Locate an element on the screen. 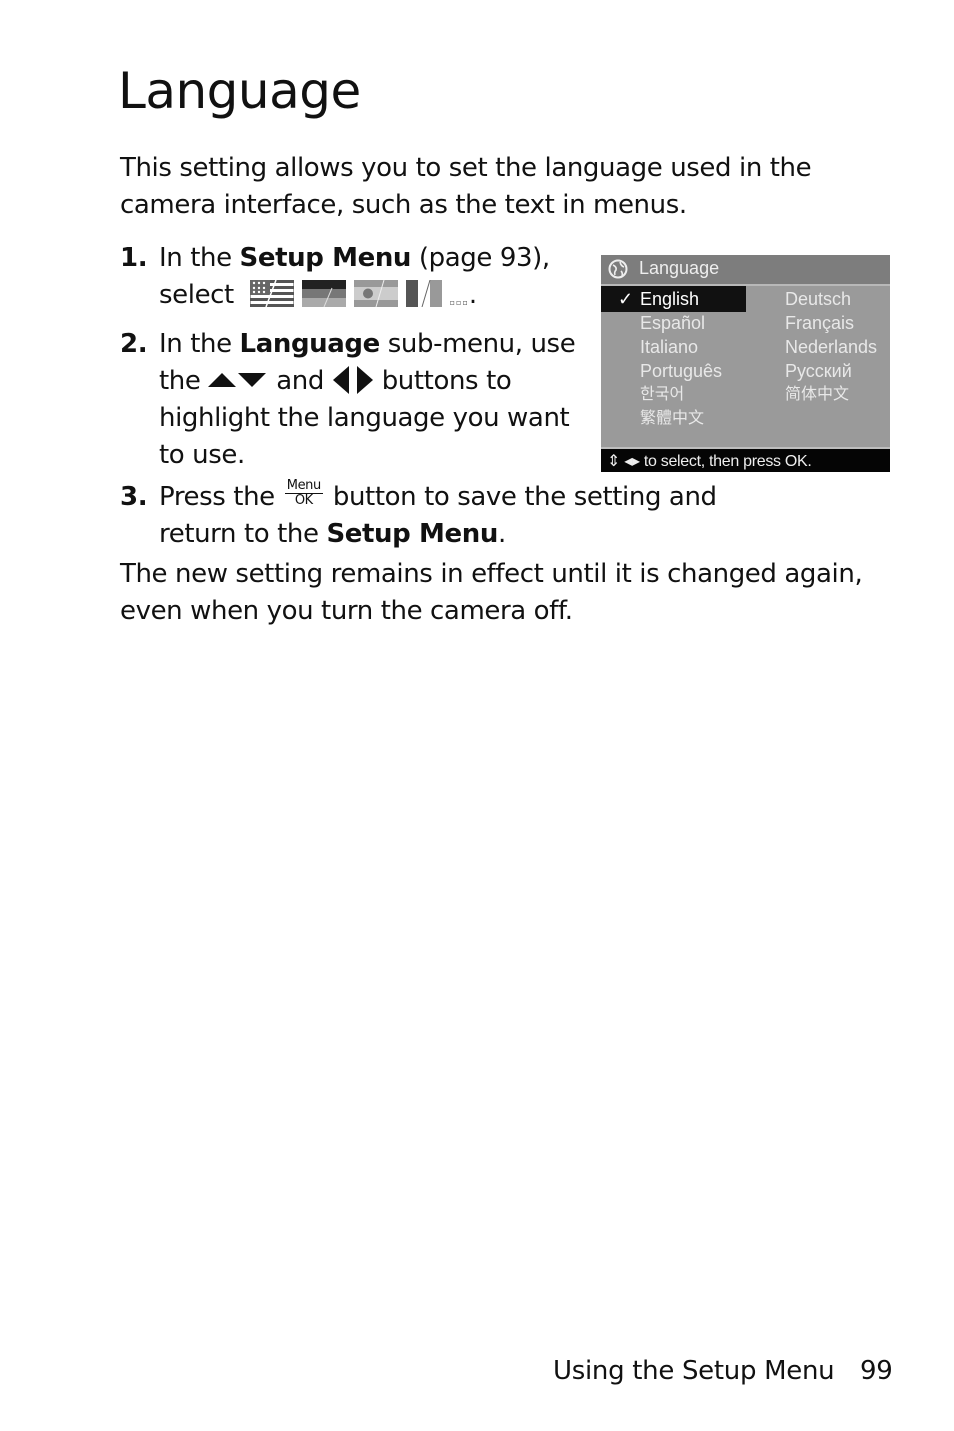  page-number: 99 is located at coordinates (876, 1371).